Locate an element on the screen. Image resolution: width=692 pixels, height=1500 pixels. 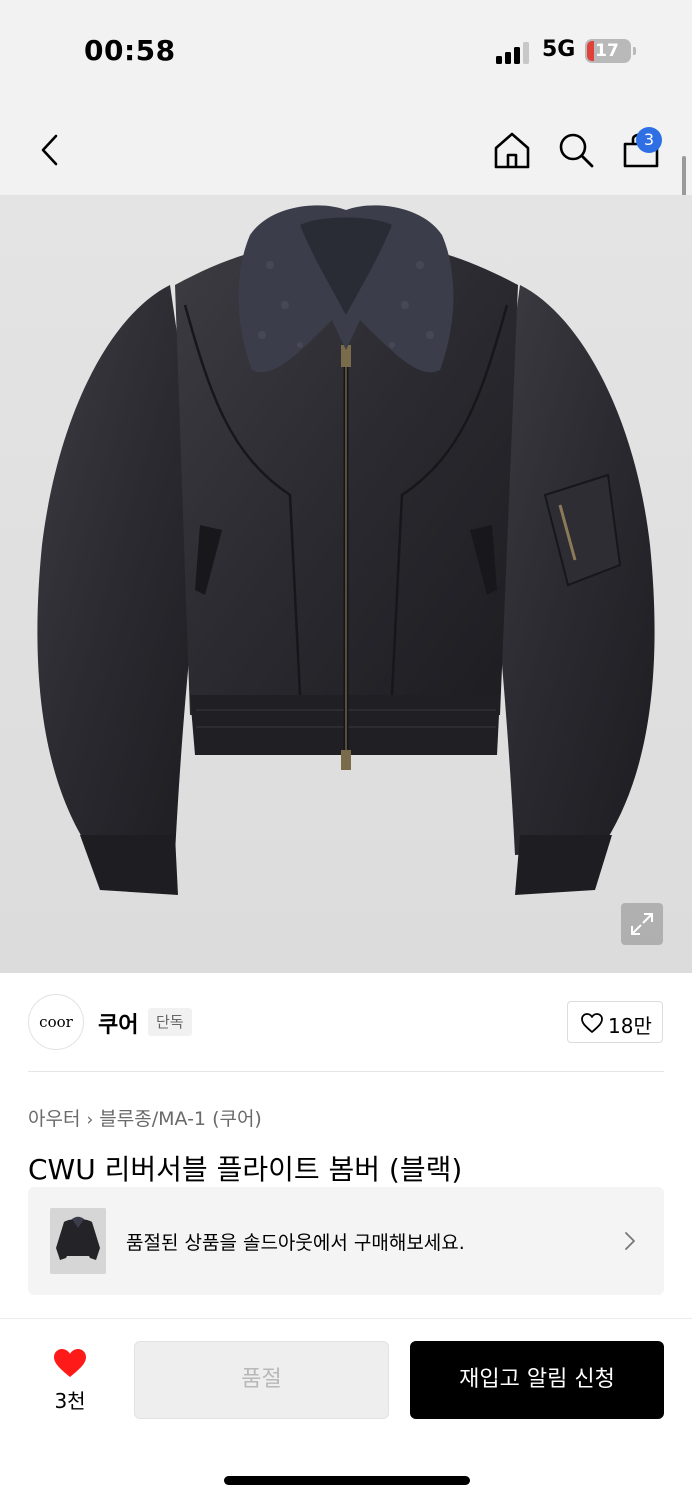
product-thumbnail is located at coordinates (78, 1241).